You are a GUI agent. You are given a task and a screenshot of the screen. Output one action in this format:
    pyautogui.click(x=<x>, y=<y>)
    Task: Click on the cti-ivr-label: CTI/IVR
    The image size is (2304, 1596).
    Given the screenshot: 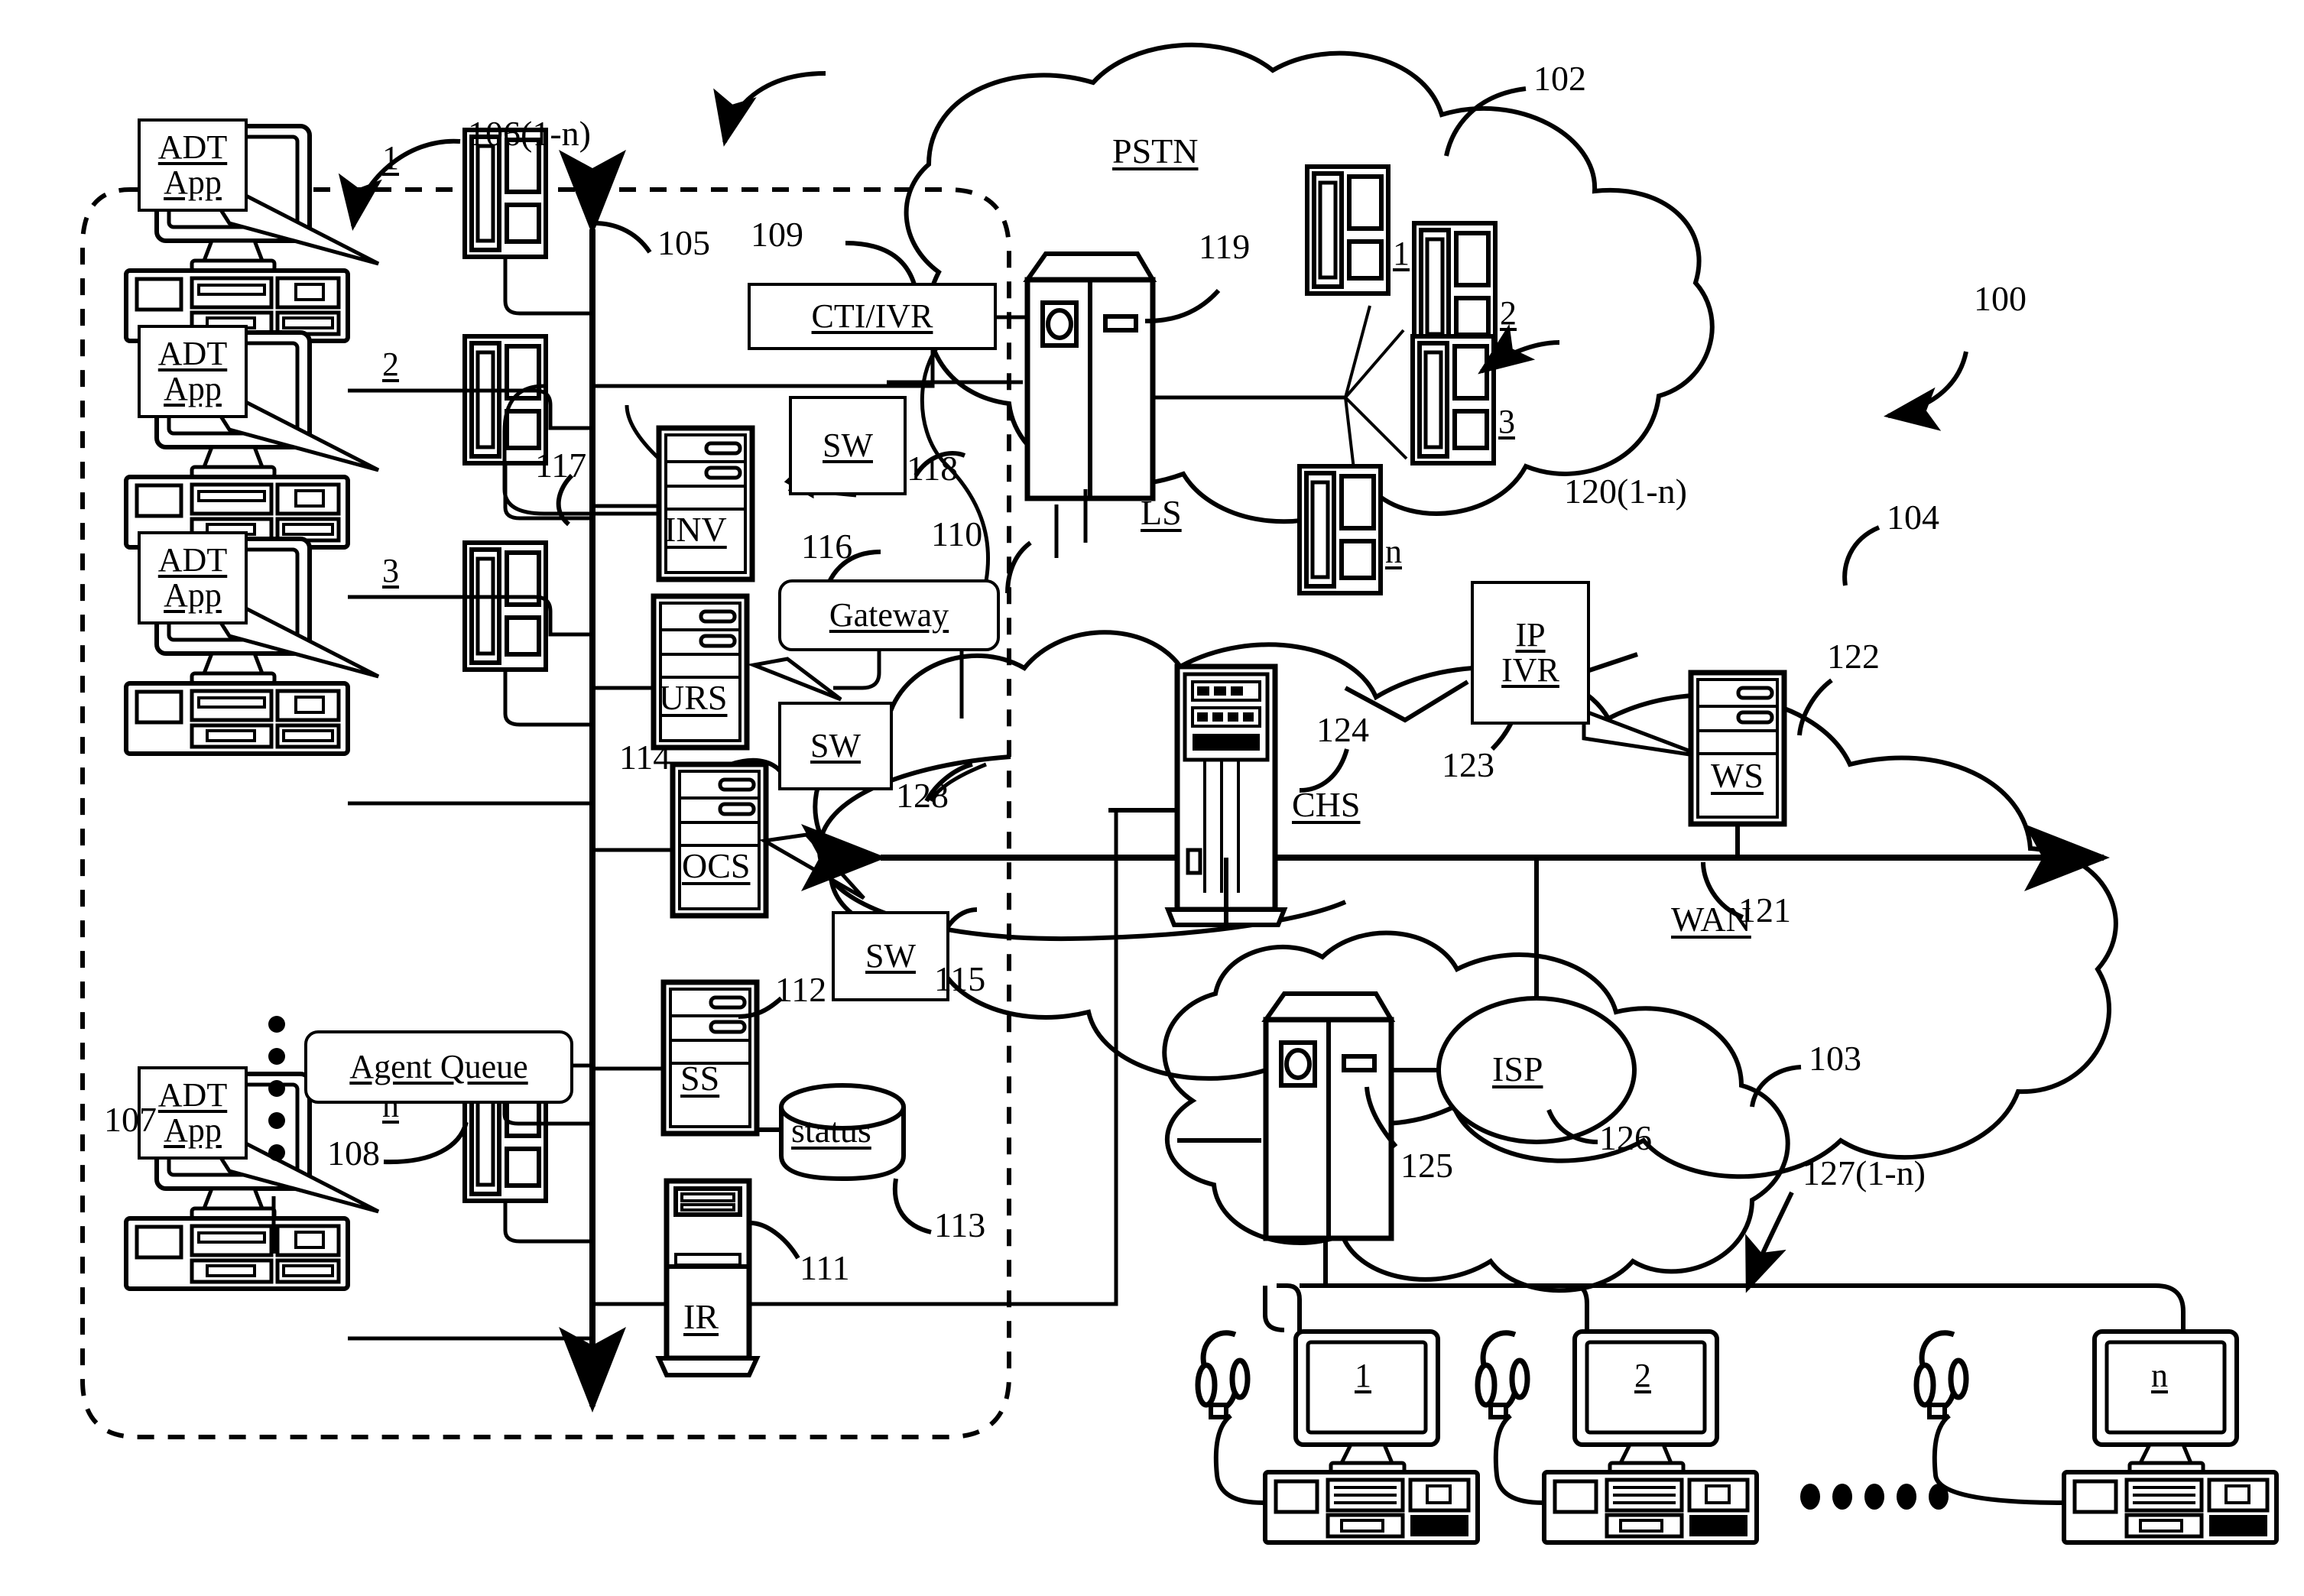 What is the action you would take?
    pyautogui.click(x=872, y=316)
    